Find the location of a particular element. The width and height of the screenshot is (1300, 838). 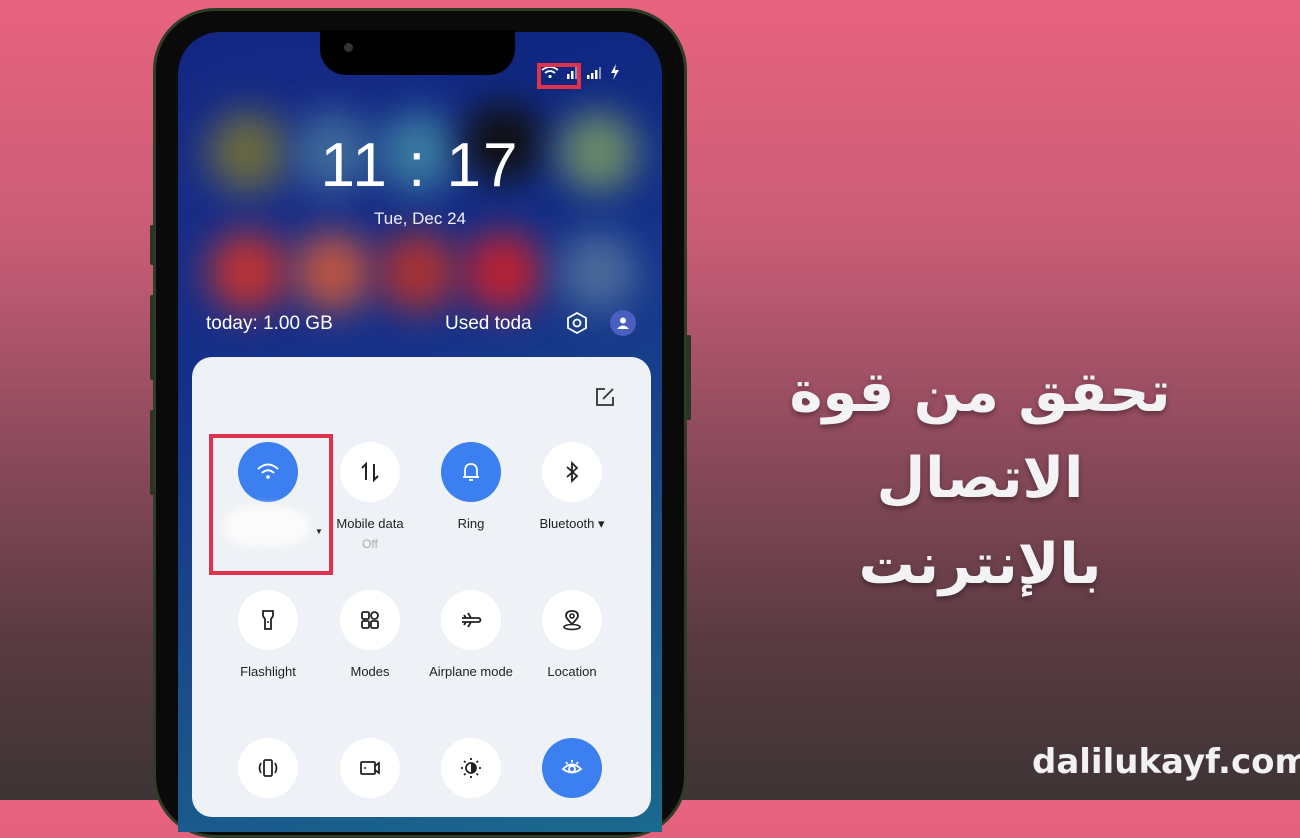

tile-airplane: Airplane mode is located at coordinates (471, 637).